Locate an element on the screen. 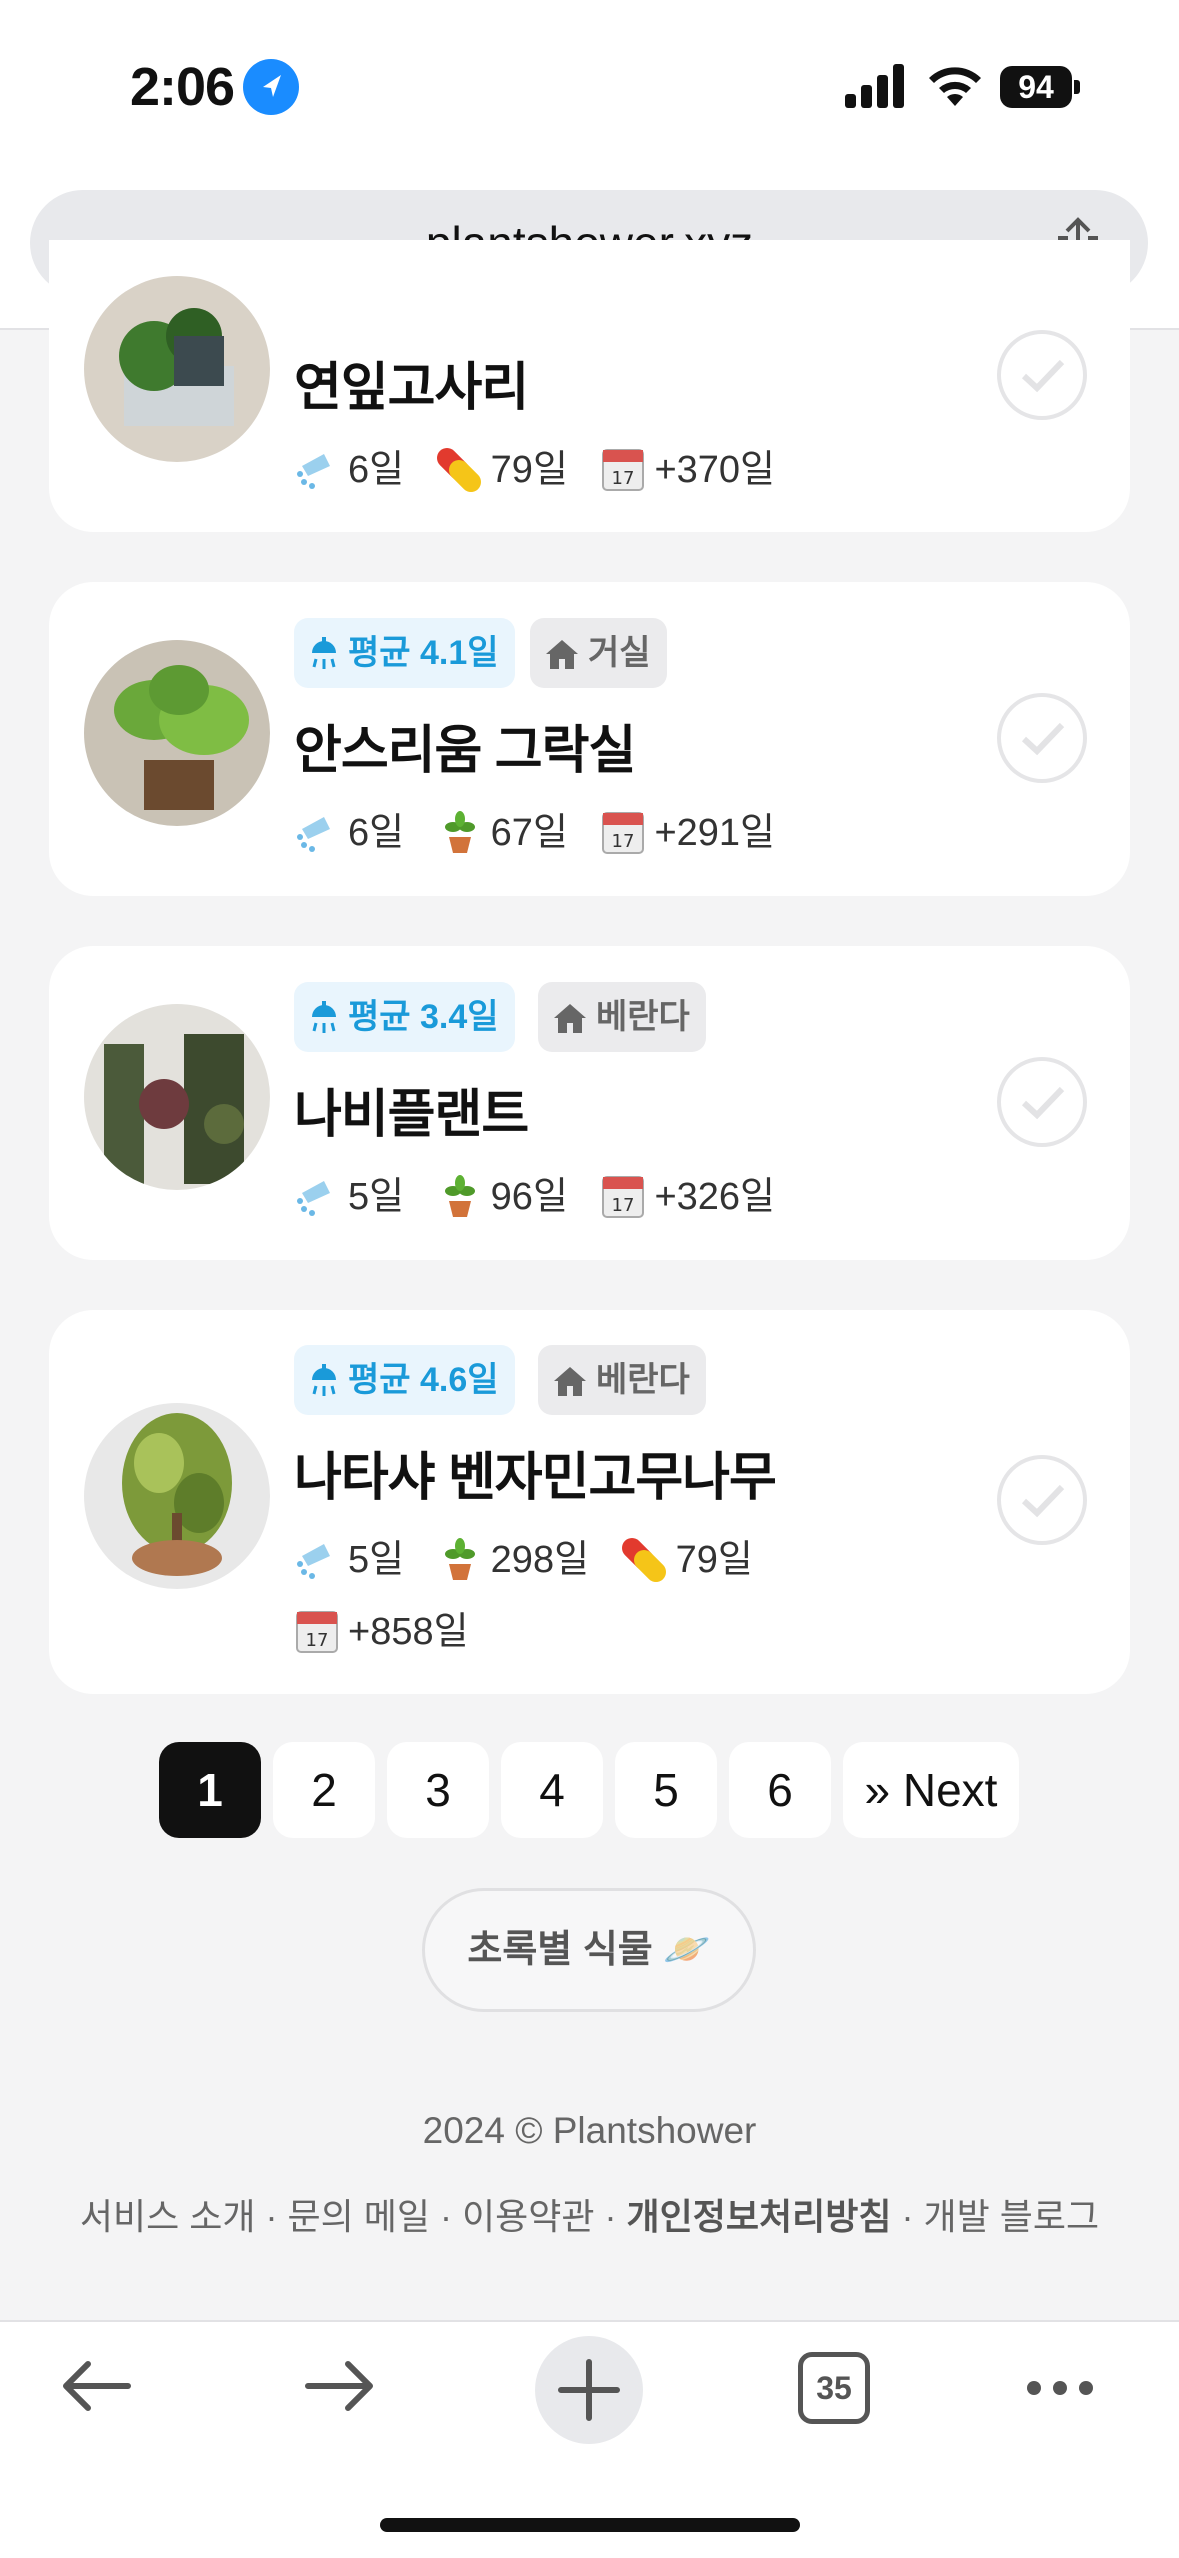 The width and height of the screenshot is (1179, 2558). page-5-button: 5 is located at coordinates (666, 1790).